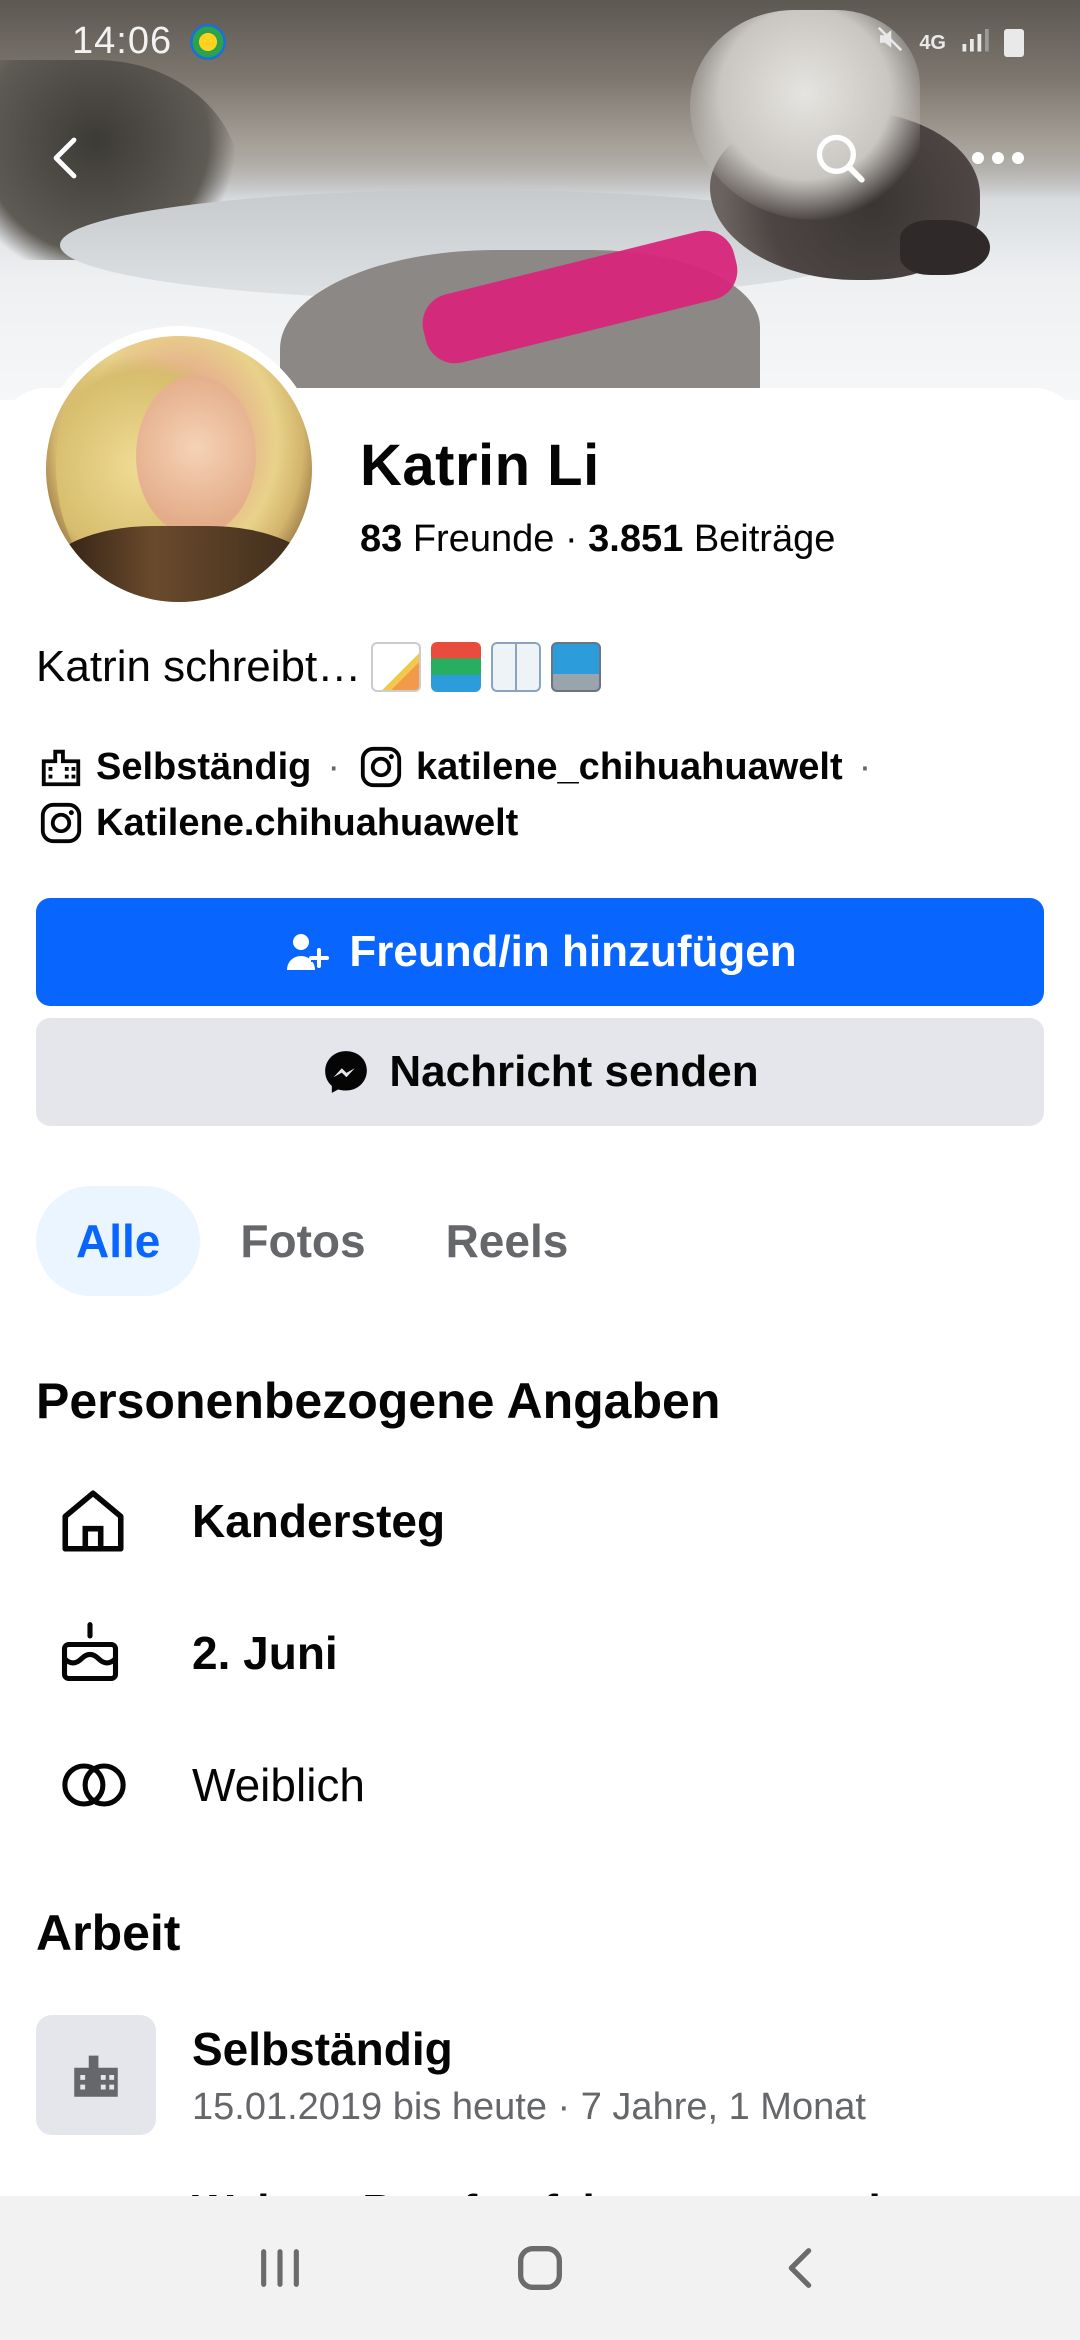 Image resolution: width=1080 pixels, height=2340 pixels. What do you see at coordinates (484, 539) in the screenshot?
I see `friends-label: Freunde` at bounding box center [484, 539].